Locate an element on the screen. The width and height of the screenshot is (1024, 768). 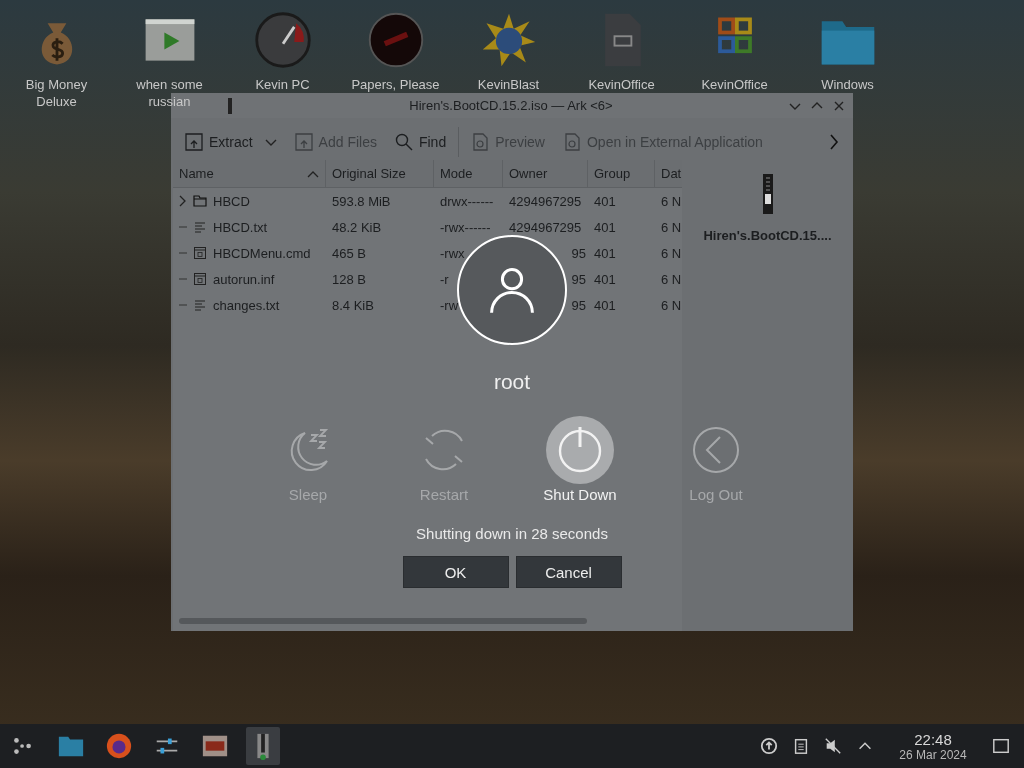
user-name: root is located at coordinates (512, 382).